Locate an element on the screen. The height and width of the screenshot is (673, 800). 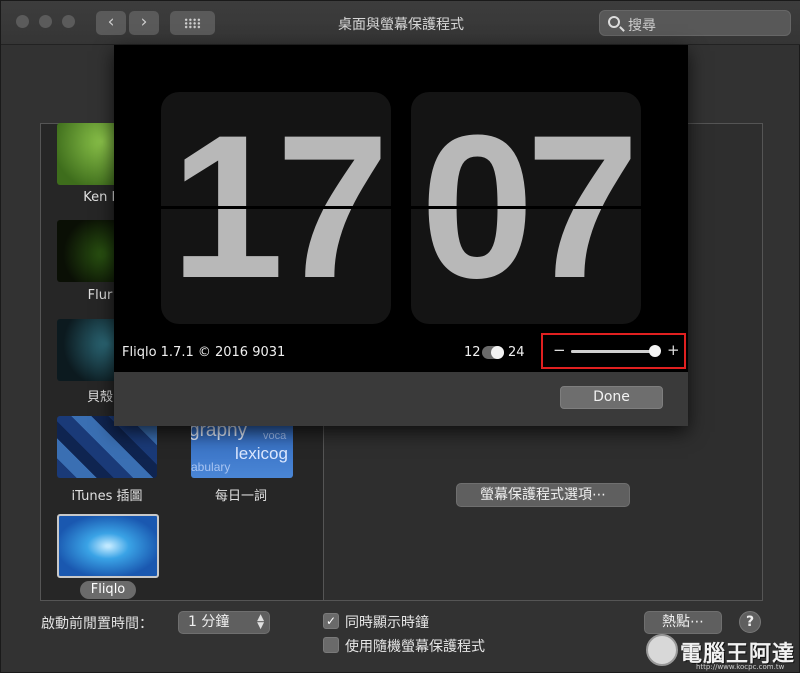
chevron-right-icon: › is located at coordinates (144, 22).